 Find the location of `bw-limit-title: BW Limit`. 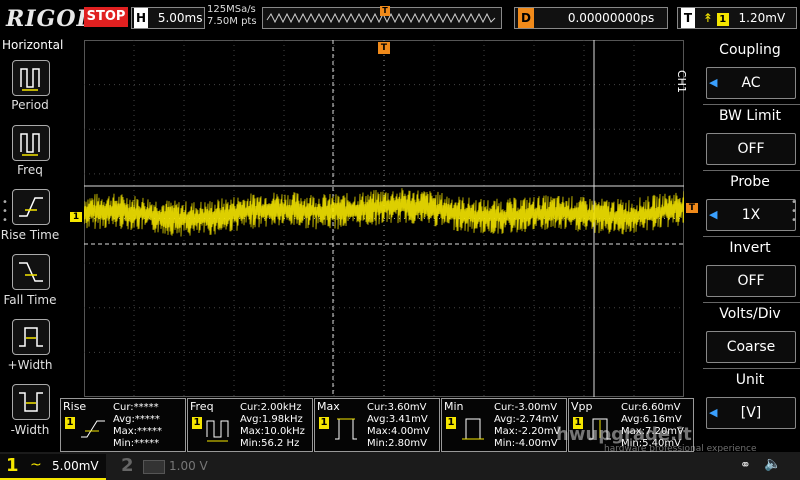

bw-limit-title: BW Limit is located at coordinates (750, 116).